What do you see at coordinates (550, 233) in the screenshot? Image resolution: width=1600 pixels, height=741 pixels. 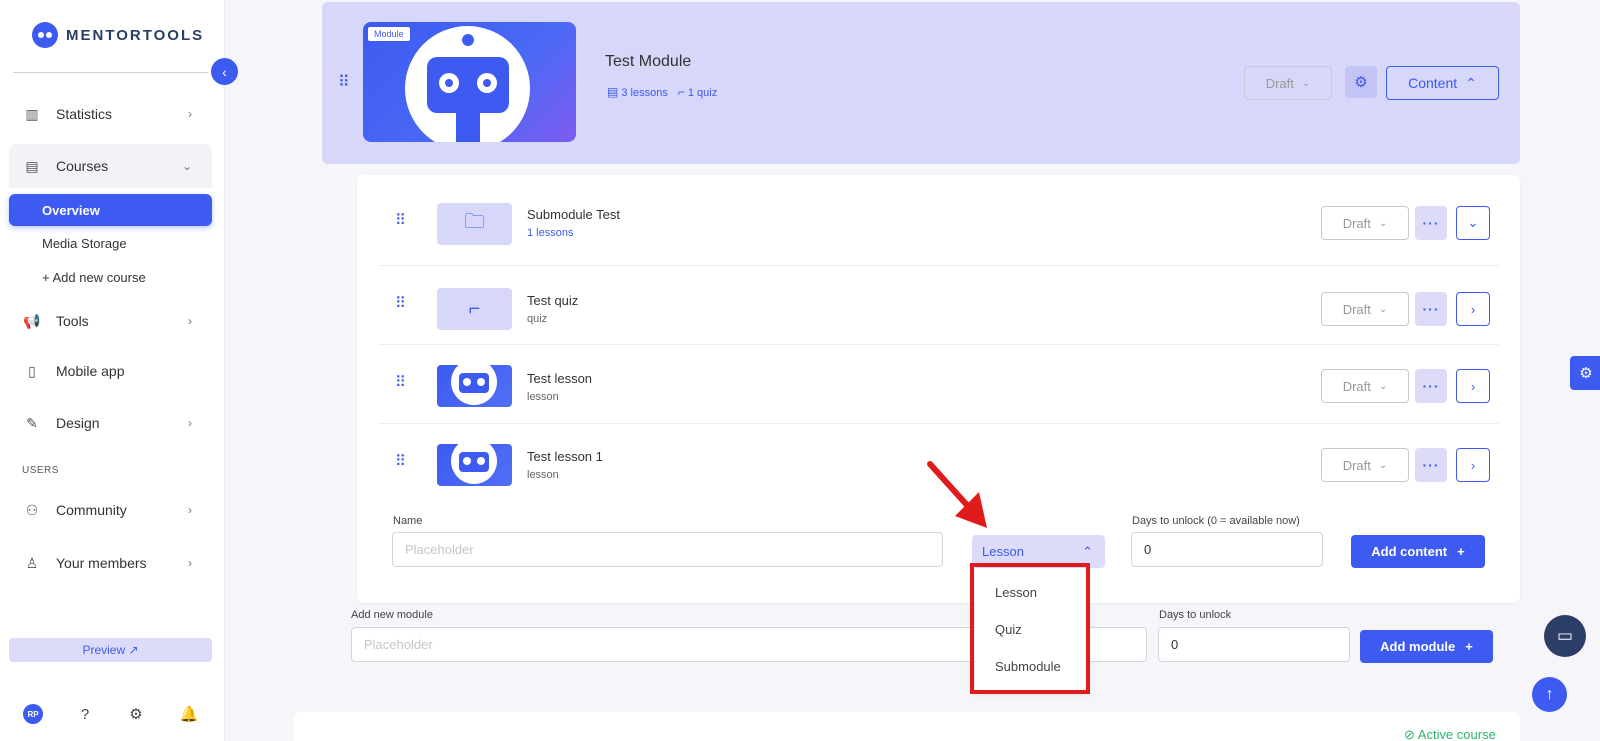 I see `row-subtitle: 1 lessons` at bounding box center [550, 233].